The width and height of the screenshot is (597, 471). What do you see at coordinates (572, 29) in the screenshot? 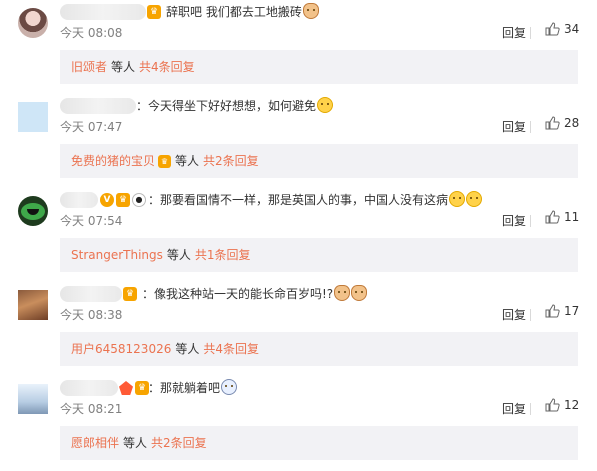
I see `like-count: 34` at bounding box center [572, 29].